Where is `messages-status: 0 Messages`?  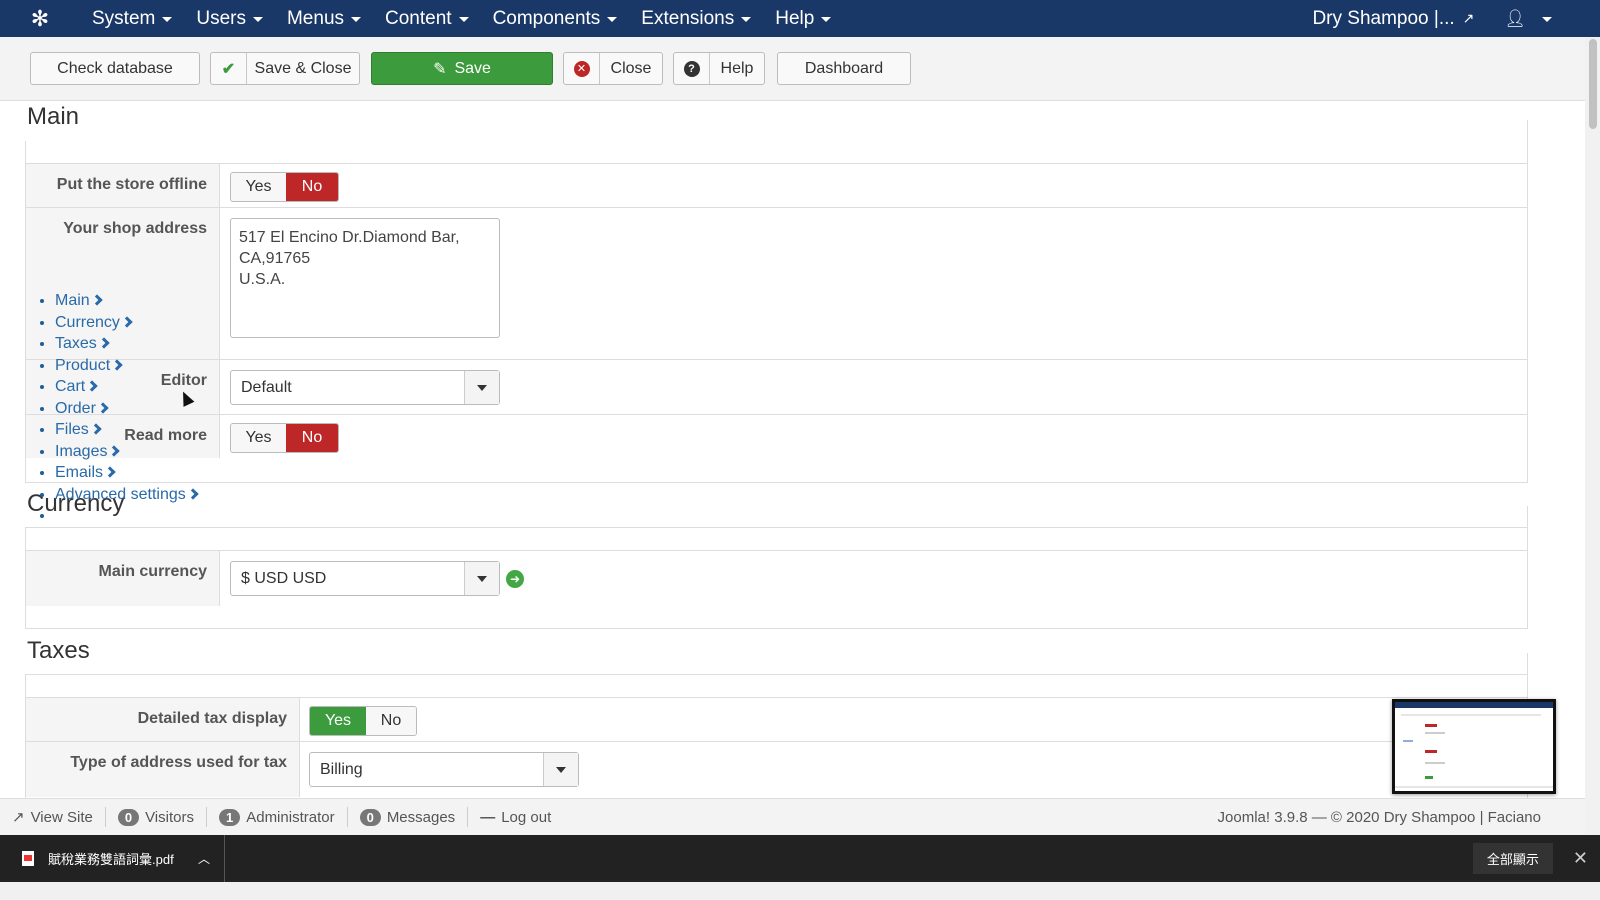 messages-status: 0 Messages is located at coordinates (408, 817).